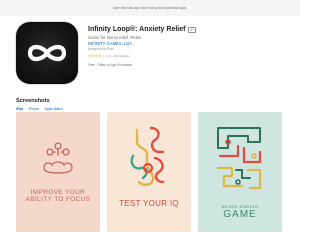  I want to click on age-rating-badge: 4+, so click(192, 29).